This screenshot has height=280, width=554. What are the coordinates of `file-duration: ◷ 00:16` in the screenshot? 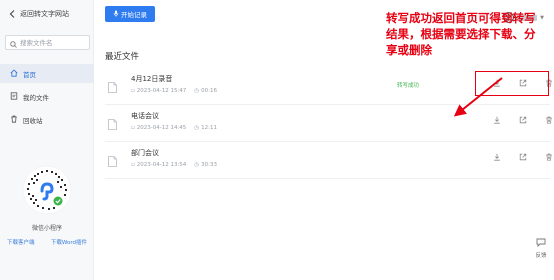 It's located at (205, 91).